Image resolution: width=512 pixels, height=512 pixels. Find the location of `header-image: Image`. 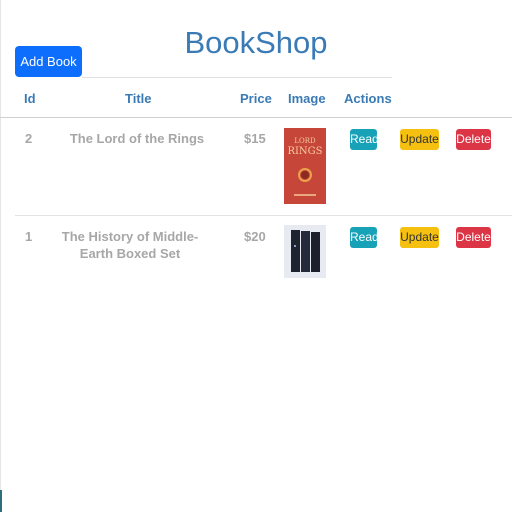

header-image: Image is located at coordinates (307, 98).